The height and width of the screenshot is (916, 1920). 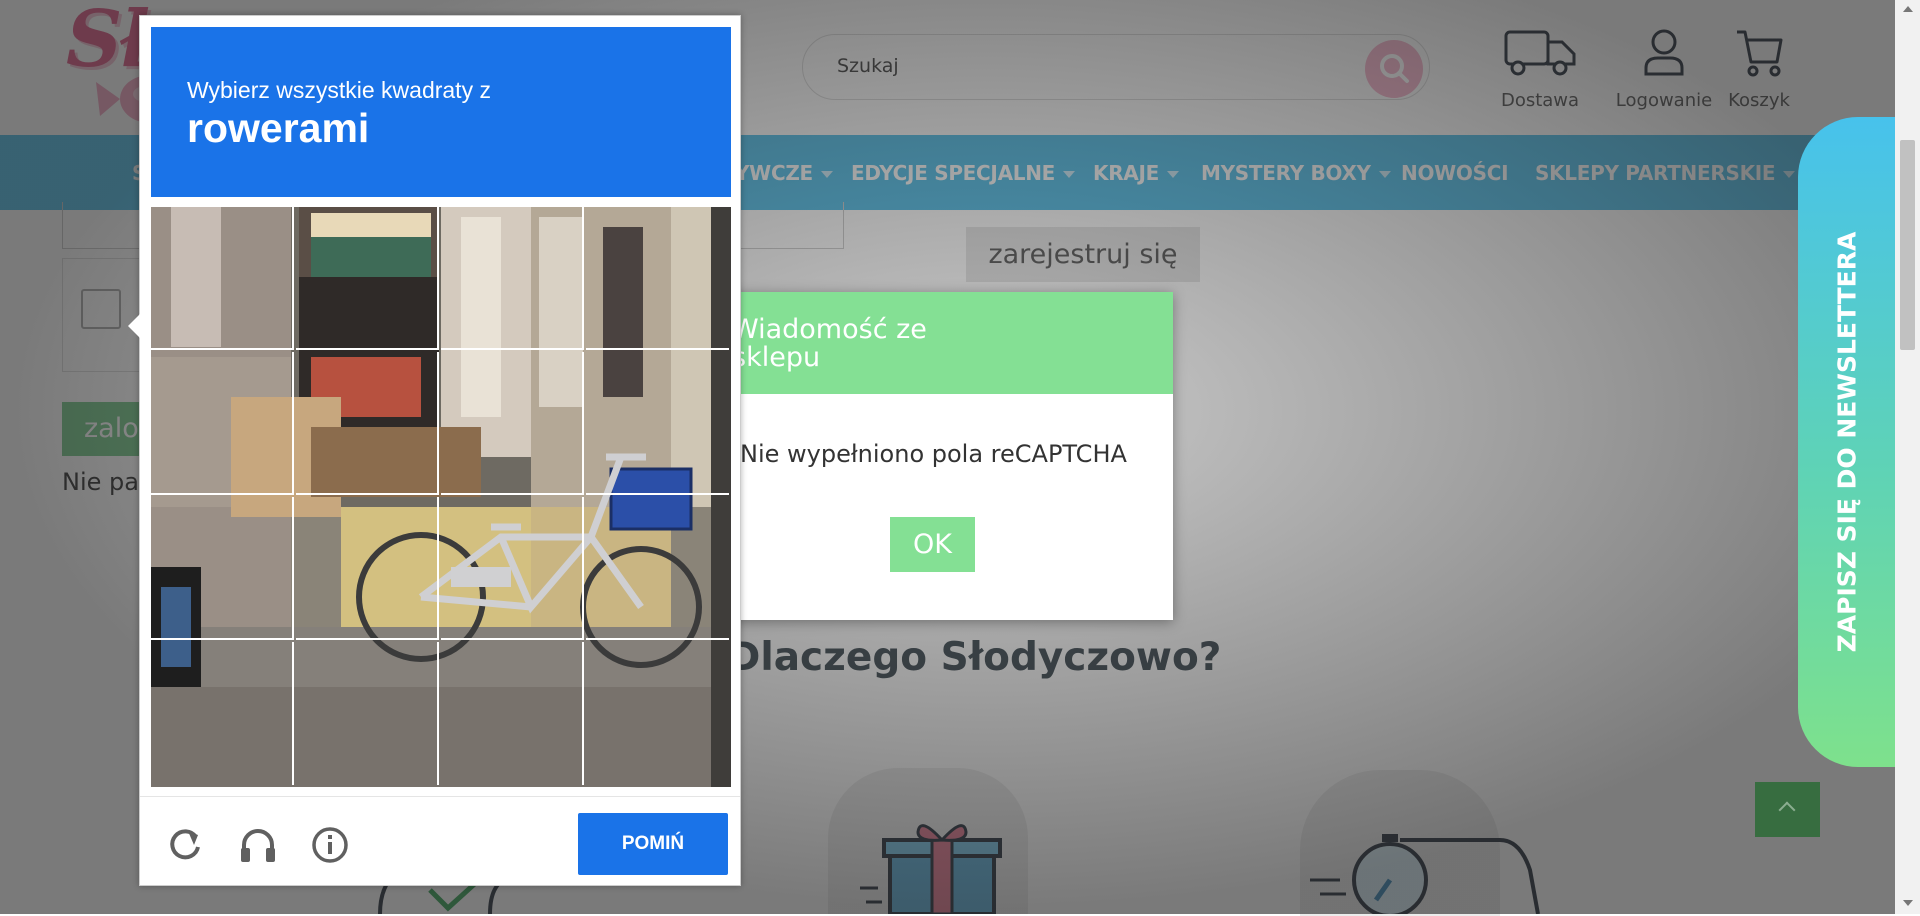 I want to click on newsletter-label: ZAPISZ SIĘ DO NEWSLETTERA, so click(x=1846, y=442).